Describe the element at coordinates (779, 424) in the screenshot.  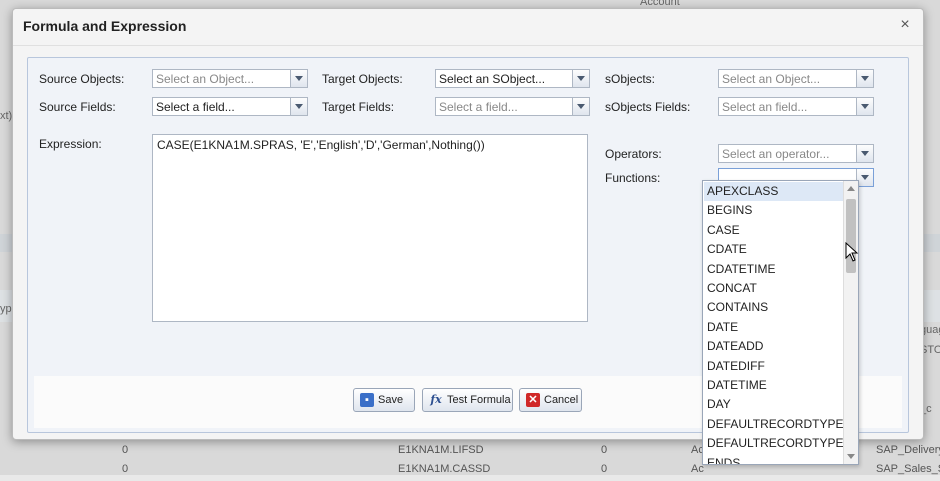
I see `function-option: DEFAULTRECORDTYPEID` at that location.